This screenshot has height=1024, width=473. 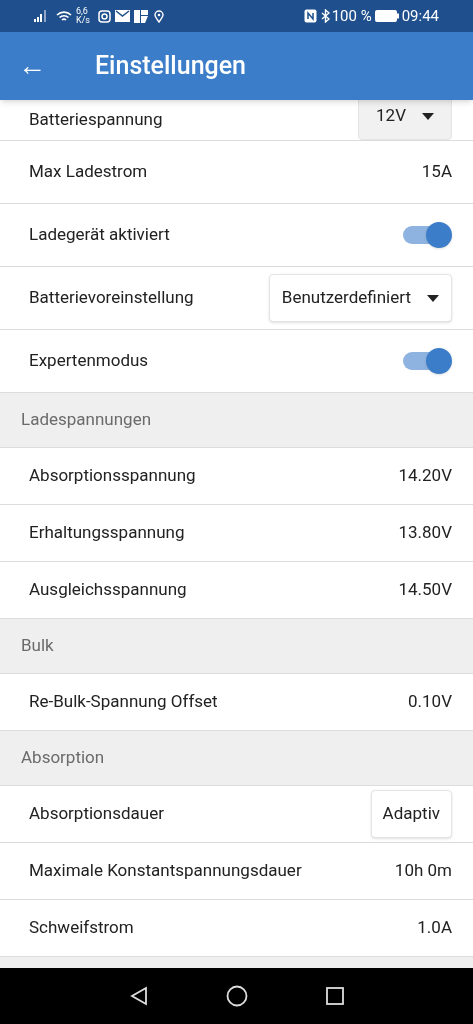 What do you see at coordinates (425, 590) in the screenshot?
I see `setting-value: 14.50V` at bounding box center [425, 590].